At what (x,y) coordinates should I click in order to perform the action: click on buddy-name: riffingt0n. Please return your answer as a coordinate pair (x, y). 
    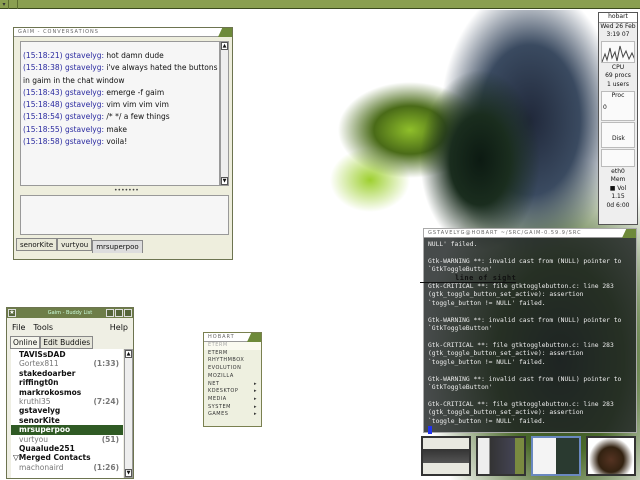
    Looking at the image, I should click on (39, 383).